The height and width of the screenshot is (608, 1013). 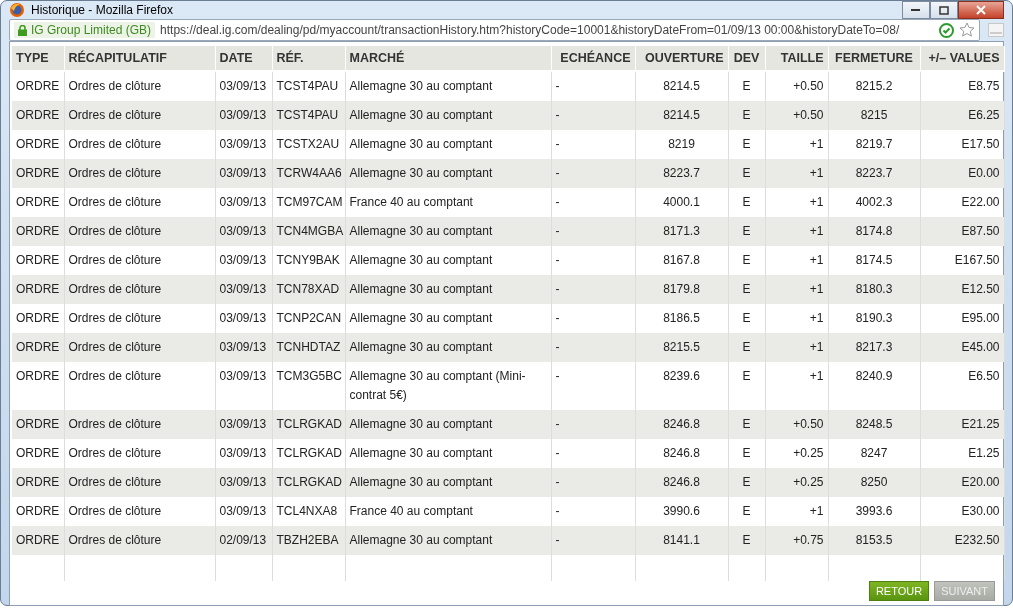 I want to click on table-cell: 8215.5, so click(x=681, y=347).